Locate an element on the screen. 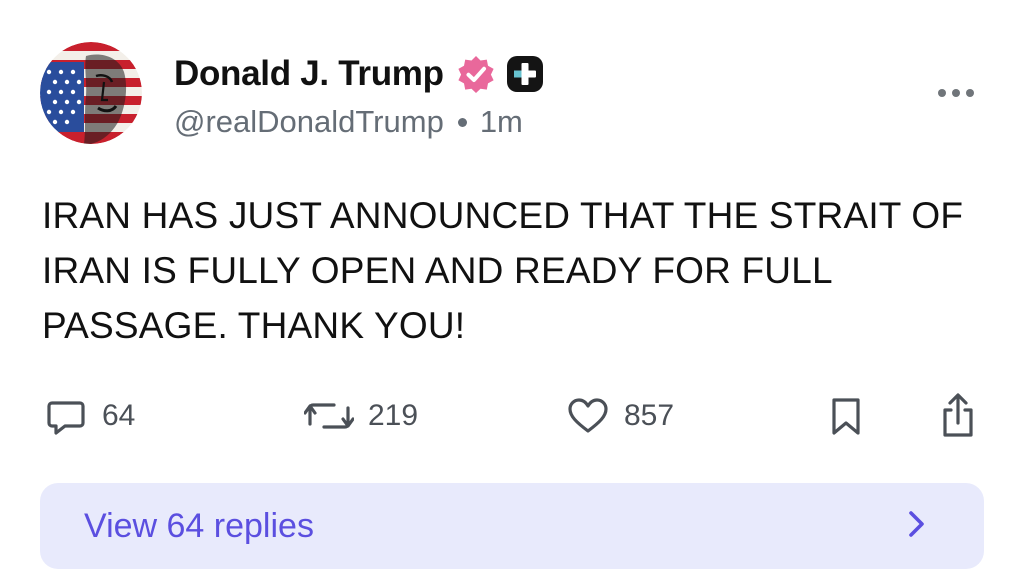 The image size is (1024, 579). display-name: Donald J. Trump is located at coordinates (309, 74).